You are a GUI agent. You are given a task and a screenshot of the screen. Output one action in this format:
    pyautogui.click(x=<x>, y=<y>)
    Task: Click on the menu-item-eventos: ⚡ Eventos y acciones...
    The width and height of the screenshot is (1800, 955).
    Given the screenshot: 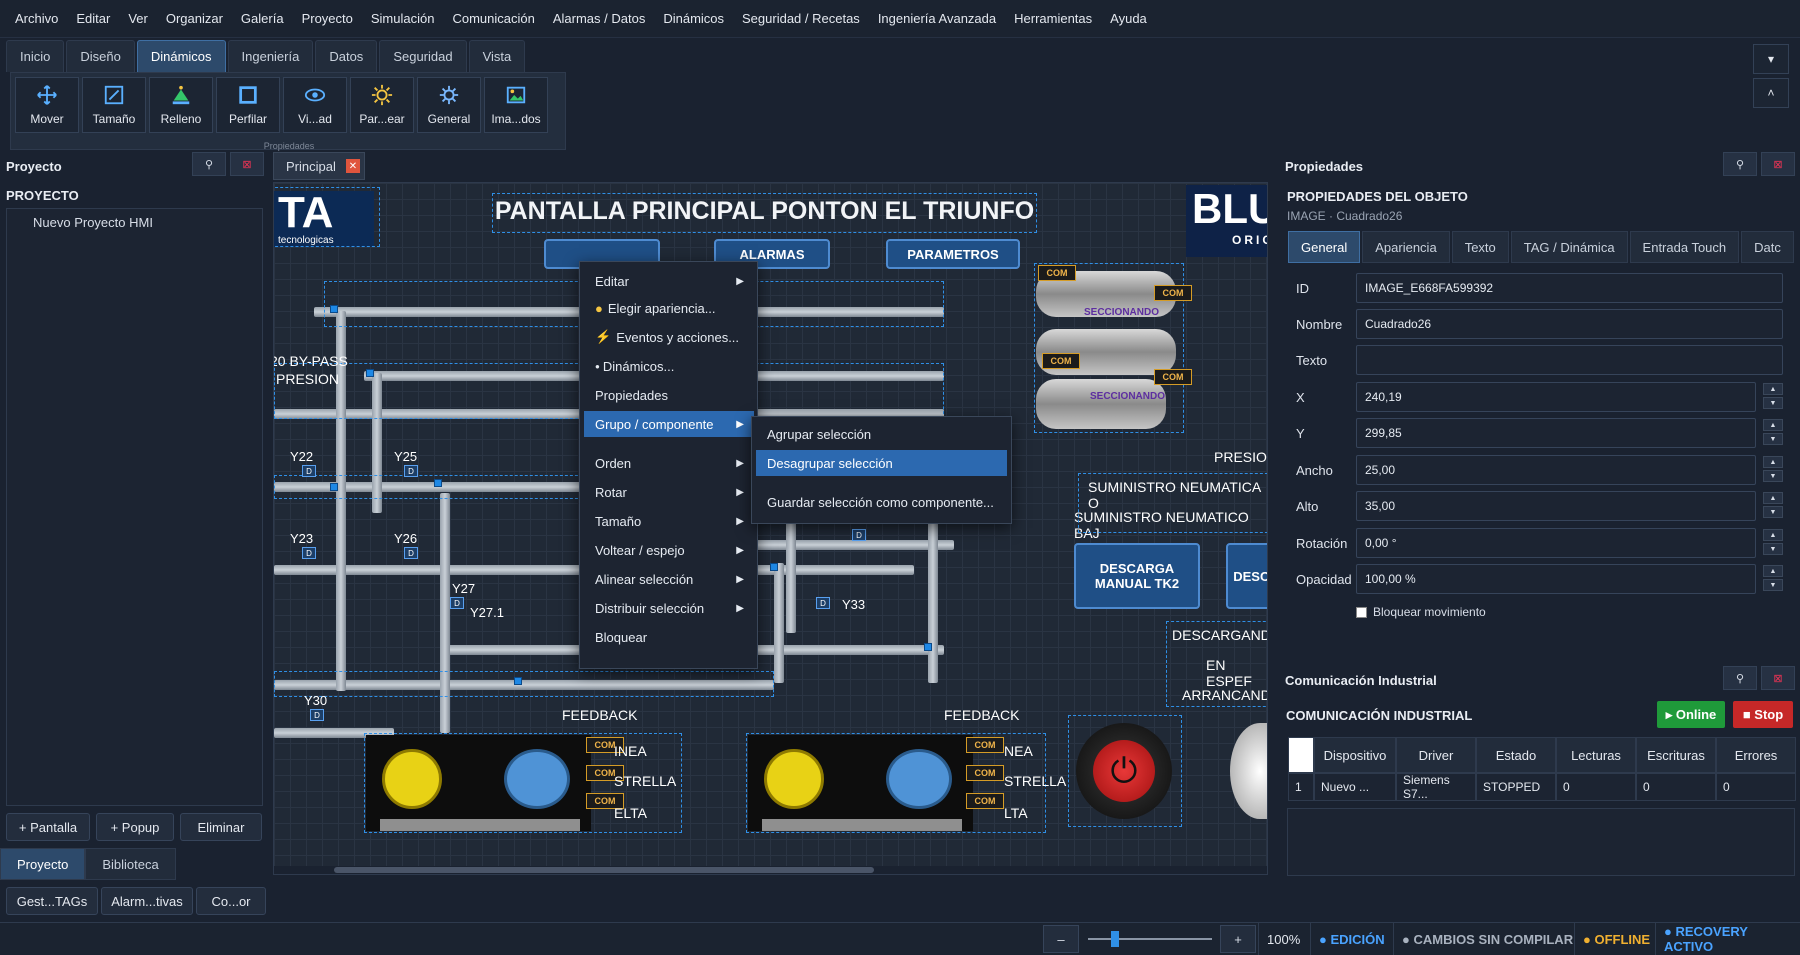 What is the action you would take?
    pyautogui.click(x=669, y=337)
    